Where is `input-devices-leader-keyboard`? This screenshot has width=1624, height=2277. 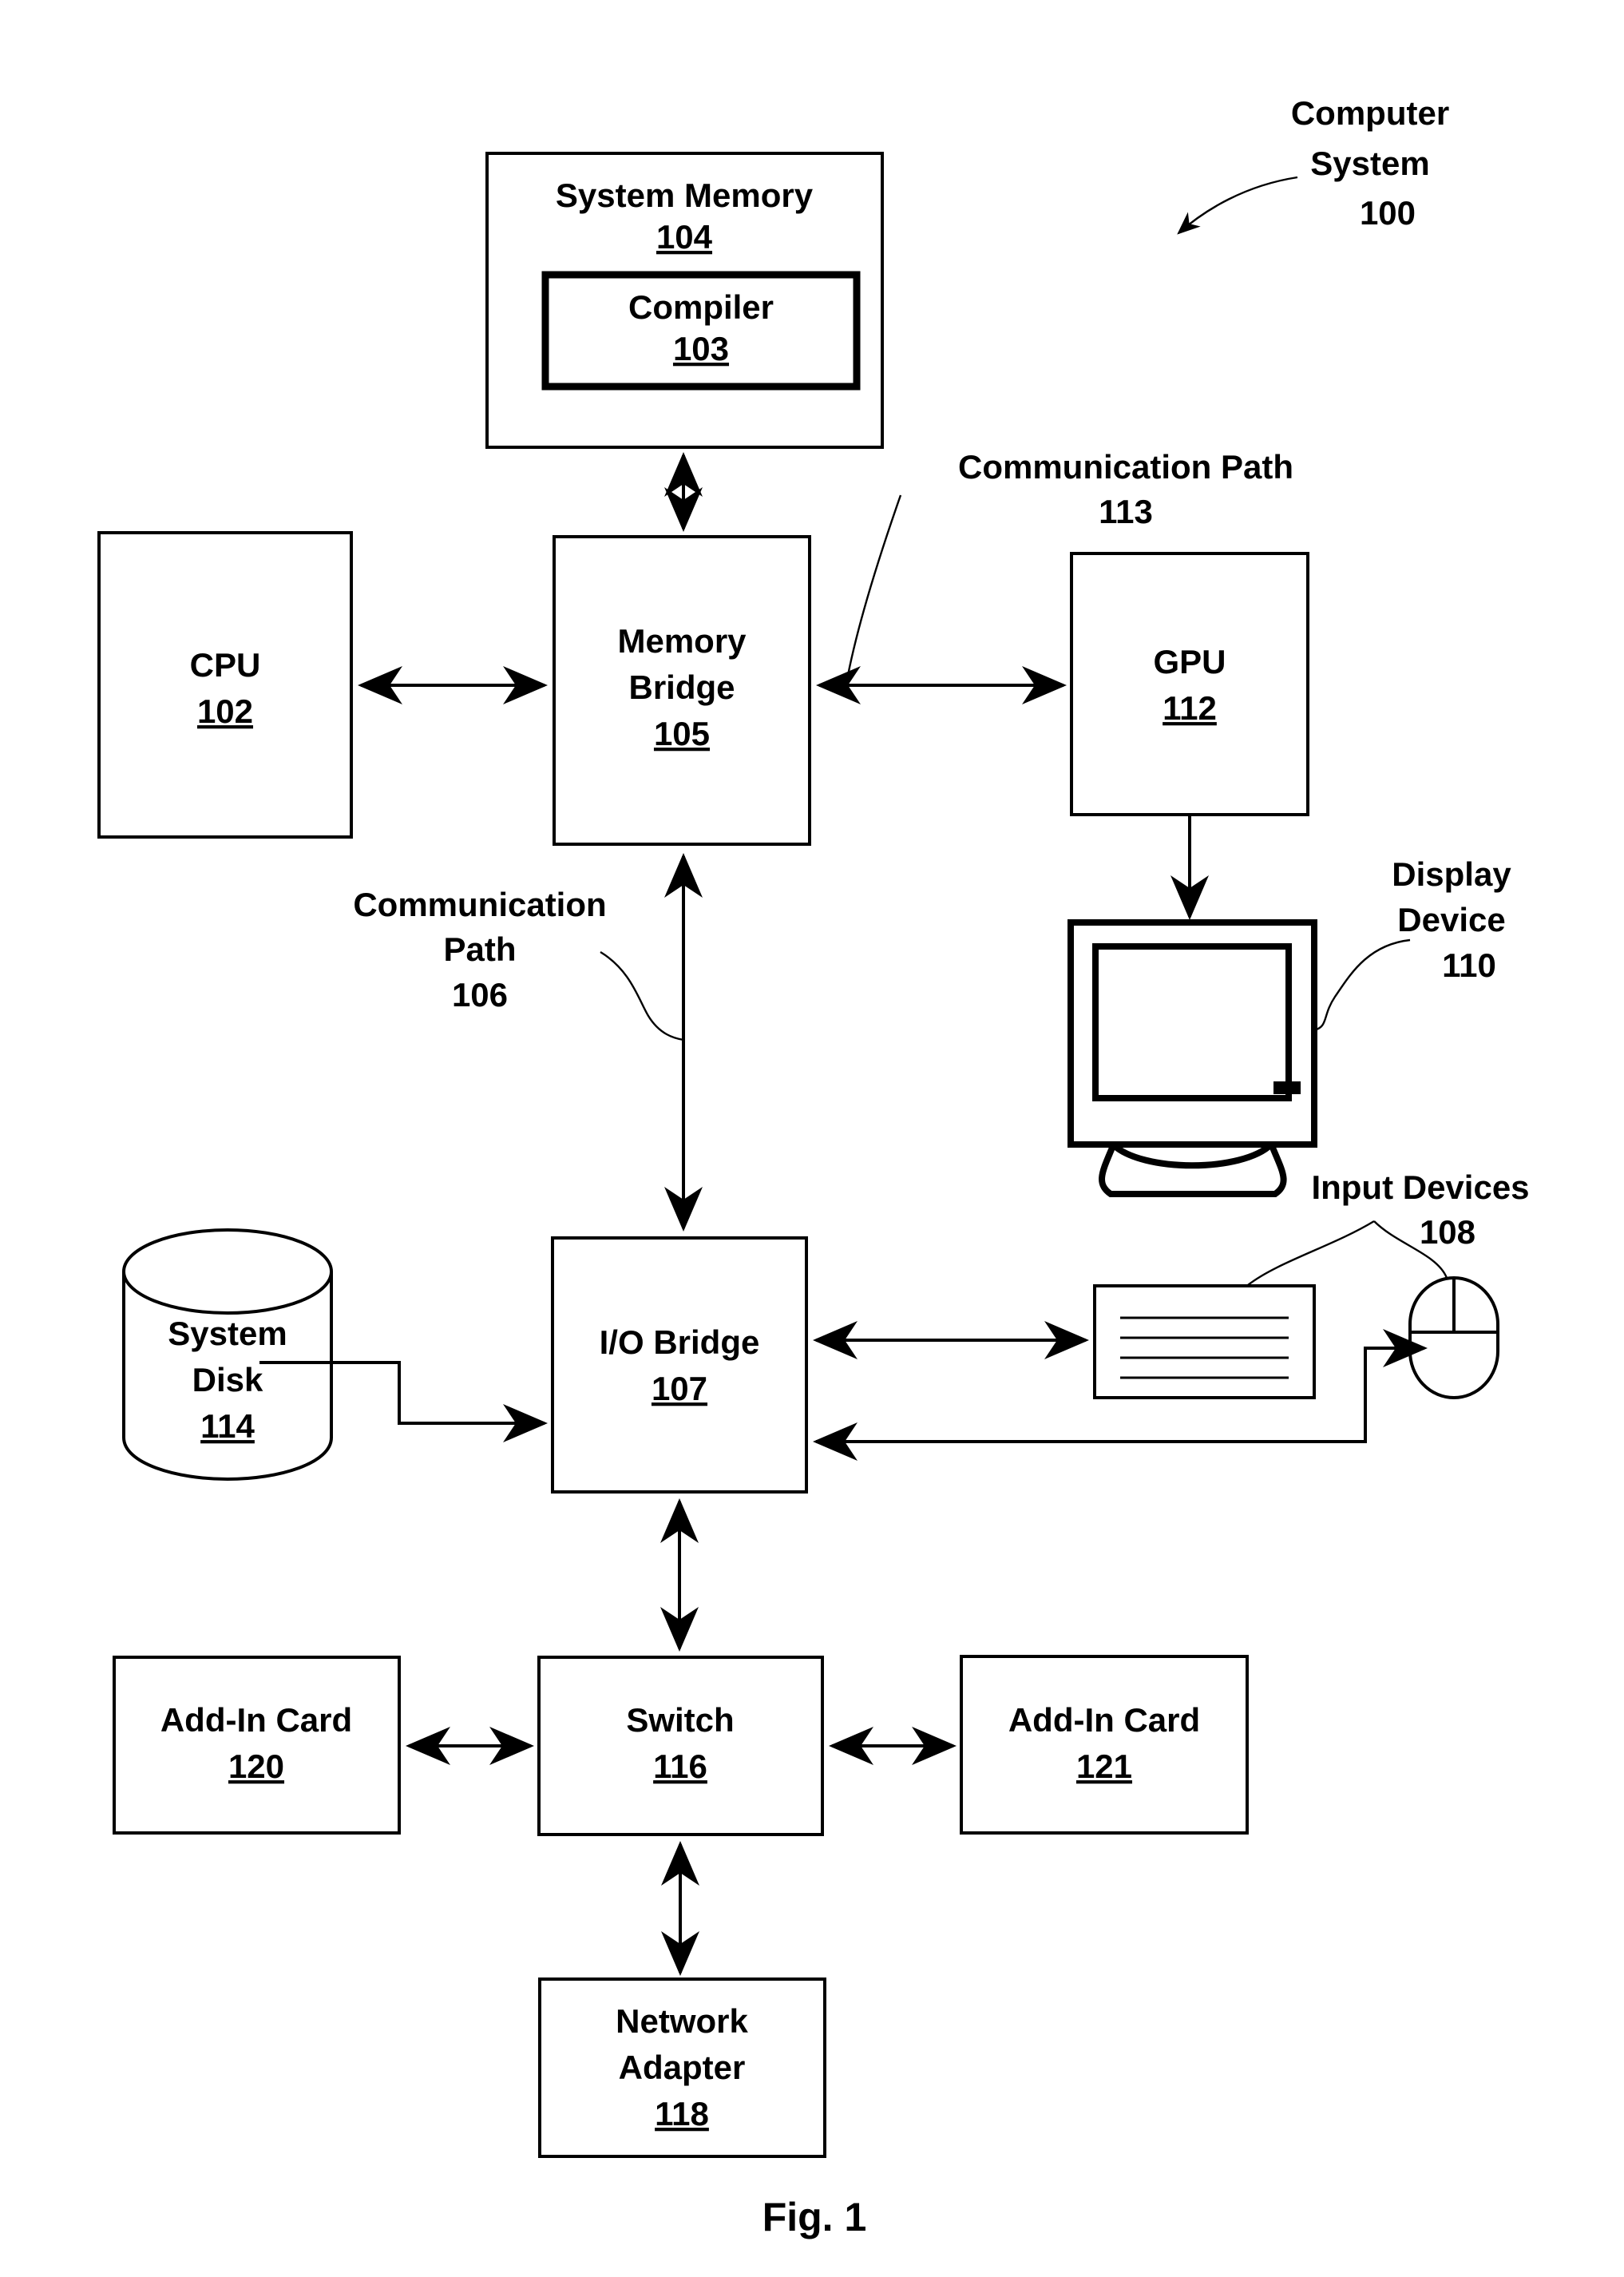
input-devices-leader-keyboard is located at coordinates (1311, 1253).